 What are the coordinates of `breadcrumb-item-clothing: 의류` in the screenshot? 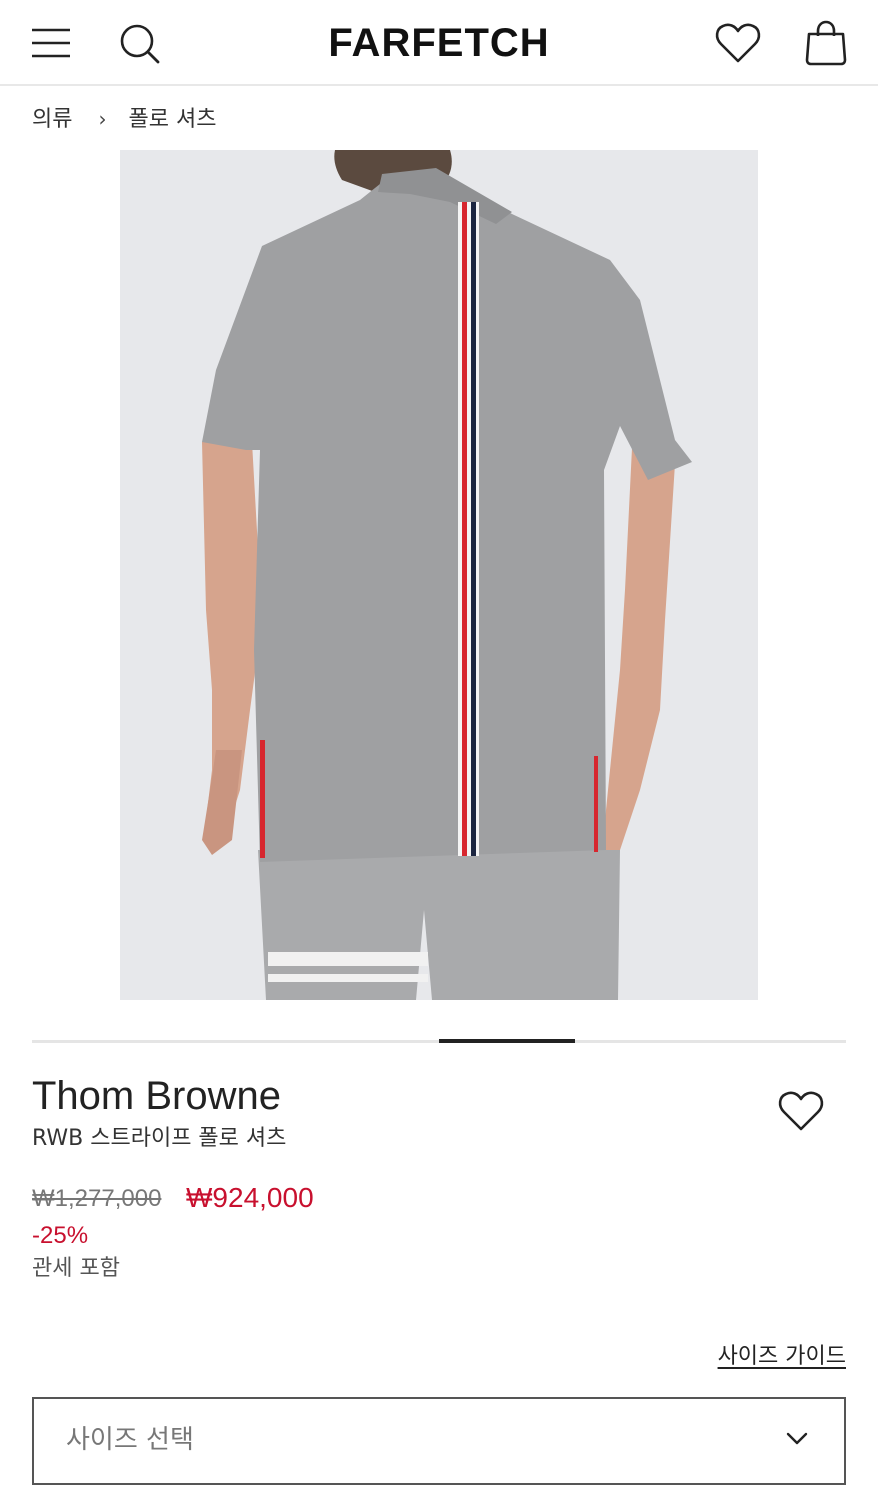 It's located at (52, 119).